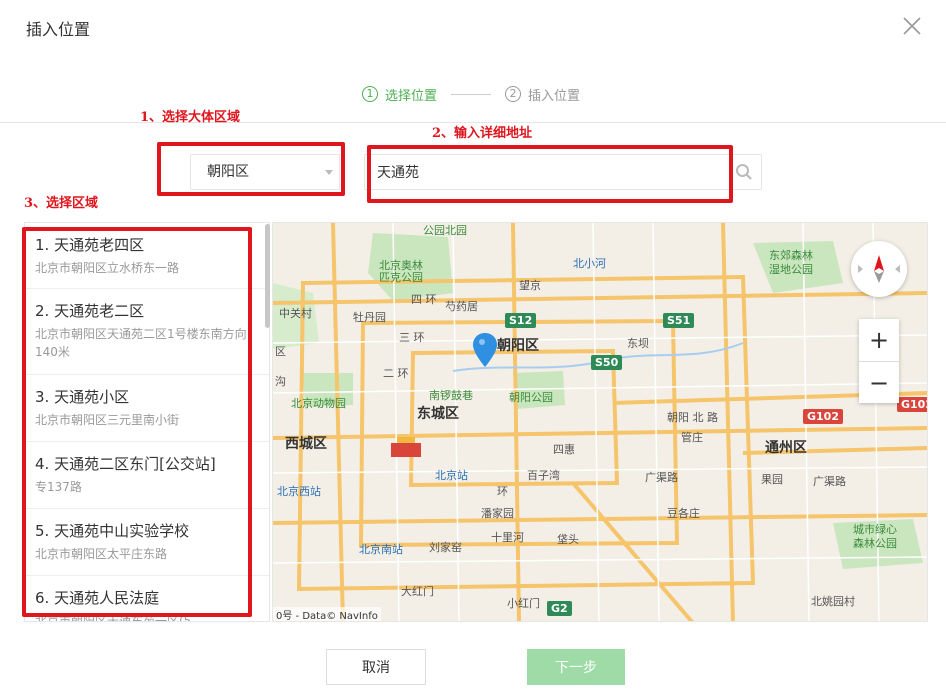 The image size is (946, 692). I want to click on step-number: 1, so click(370, 94).